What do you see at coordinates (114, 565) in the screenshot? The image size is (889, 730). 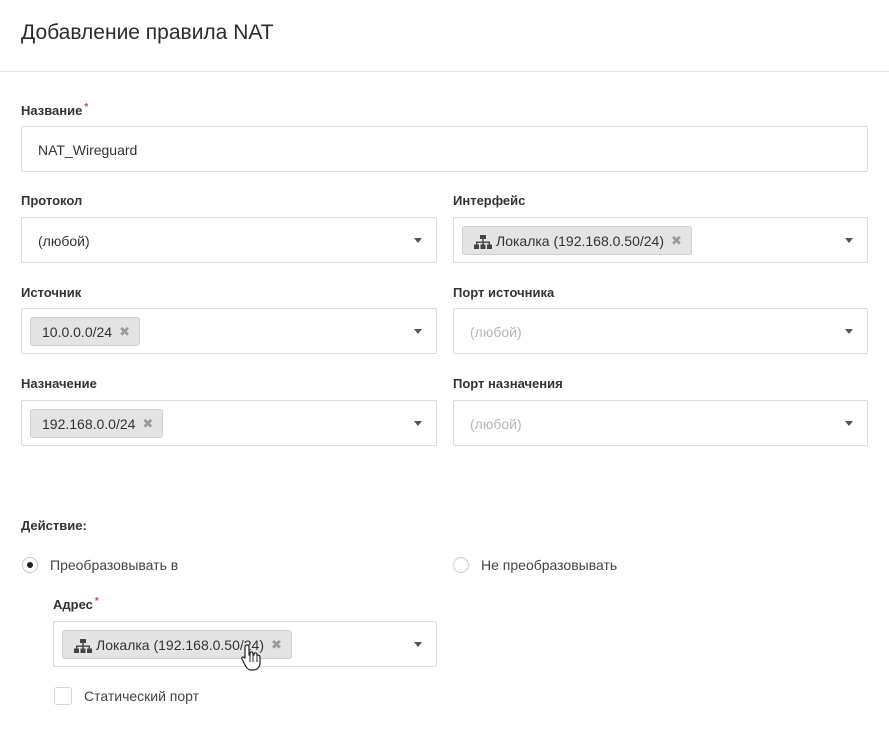 I see `radio-translate-label: Преобразовывать в` at bounding box center [114, 565].